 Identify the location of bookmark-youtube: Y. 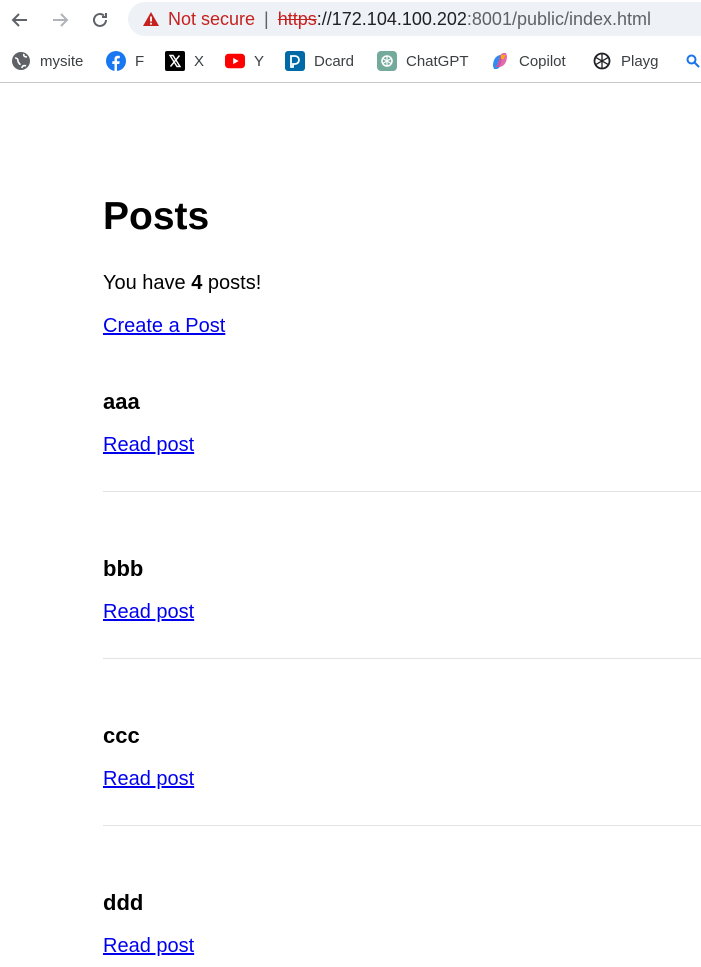
(244, 61).